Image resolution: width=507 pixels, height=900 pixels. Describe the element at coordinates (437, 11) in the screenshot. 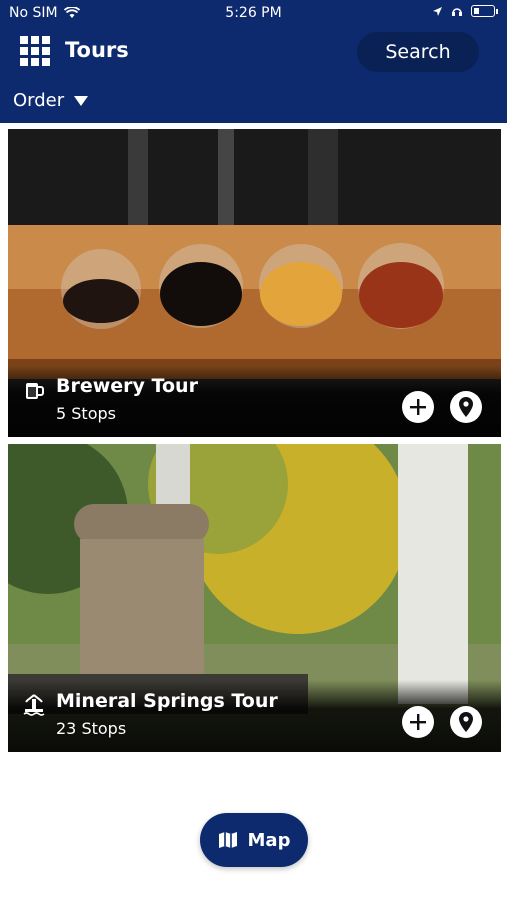

I see `location-arrow-icon` at that location.